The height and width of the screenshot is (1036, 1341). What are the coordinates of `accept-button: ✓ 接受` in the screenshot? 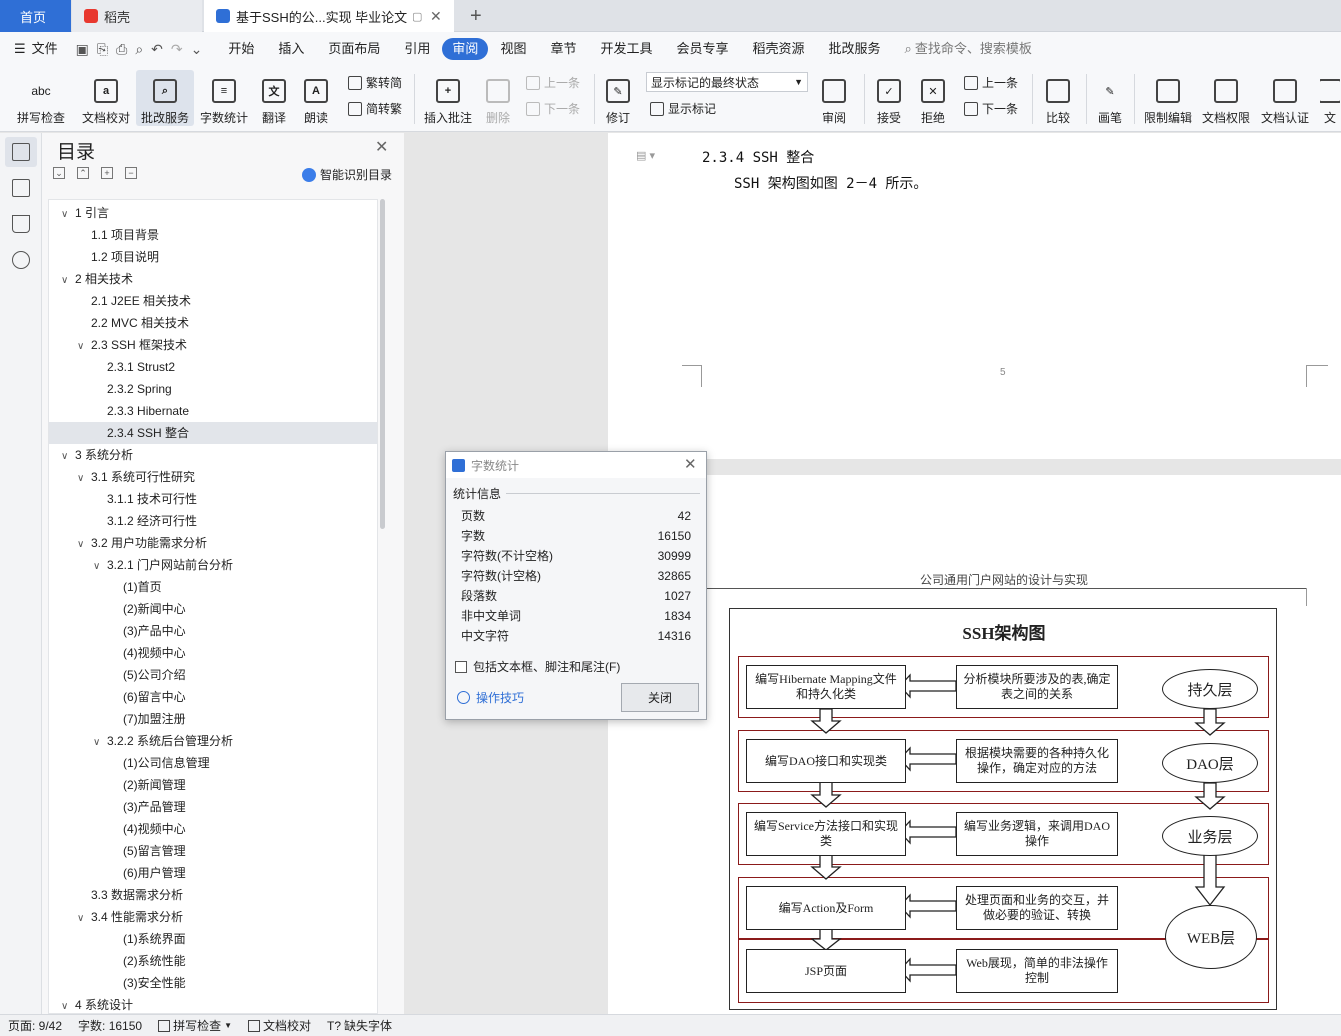 It's located at (889, 98).